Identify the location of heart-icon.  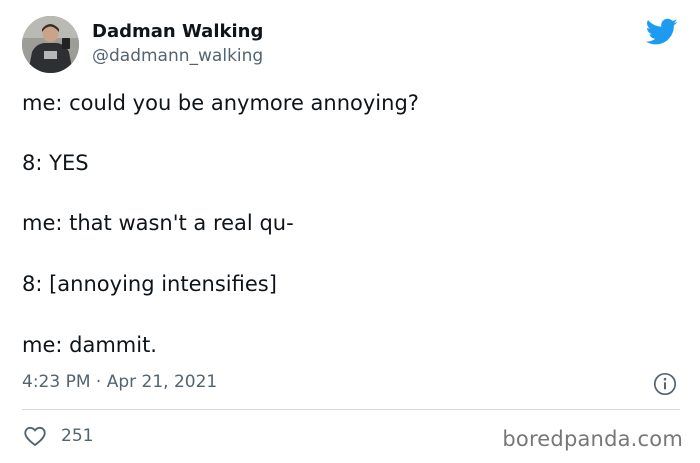
(35, 436).